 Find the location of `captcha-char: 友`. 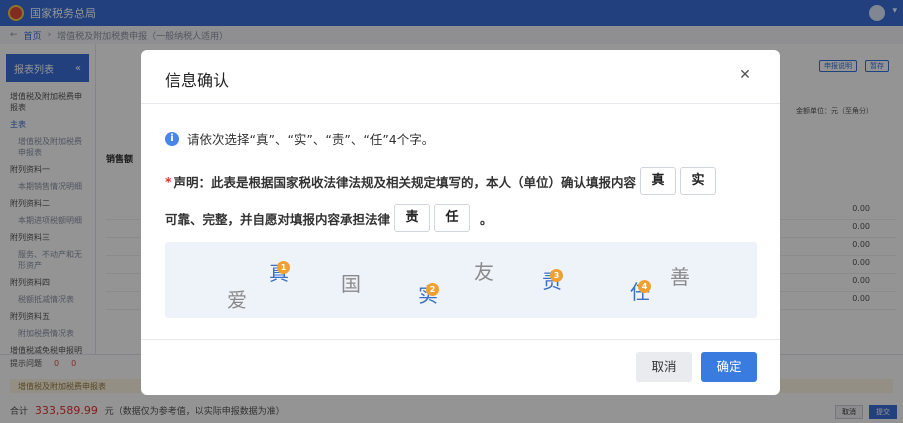

captcha-char: 友 is located at coordinates (484, 270).